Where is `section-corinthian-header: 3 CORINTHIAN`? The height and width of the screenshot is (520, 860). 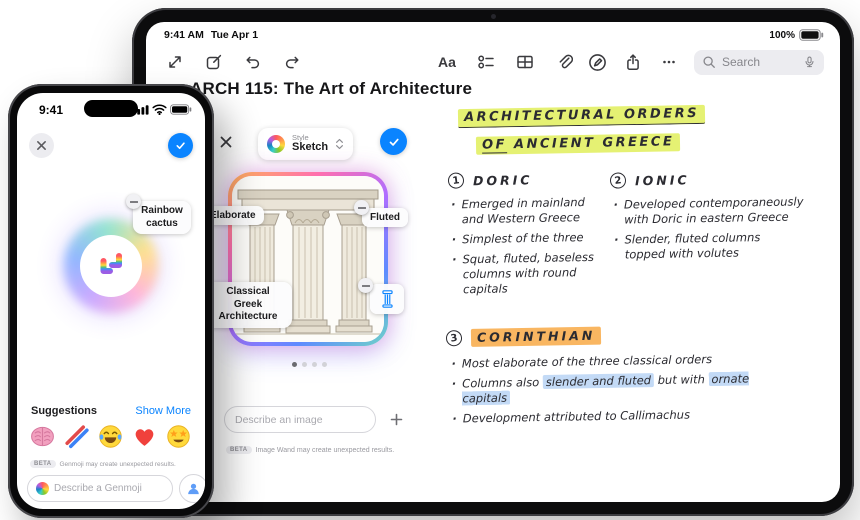 section-corinthian-header: 3 CORINTHIAN is located at coordinates (523, 337).